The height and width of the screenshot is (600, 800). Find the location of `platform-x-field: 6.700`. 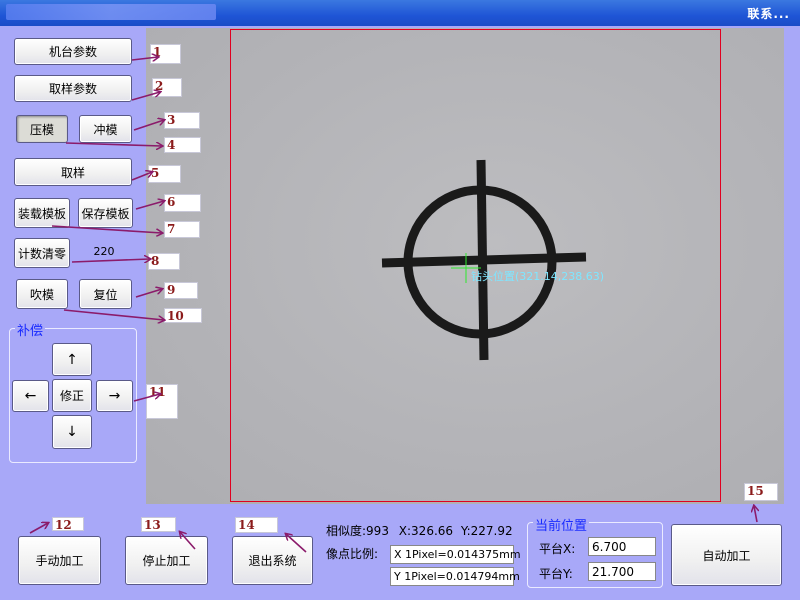

platform-x-field: 6.700 is located at coordinates (622, 546).